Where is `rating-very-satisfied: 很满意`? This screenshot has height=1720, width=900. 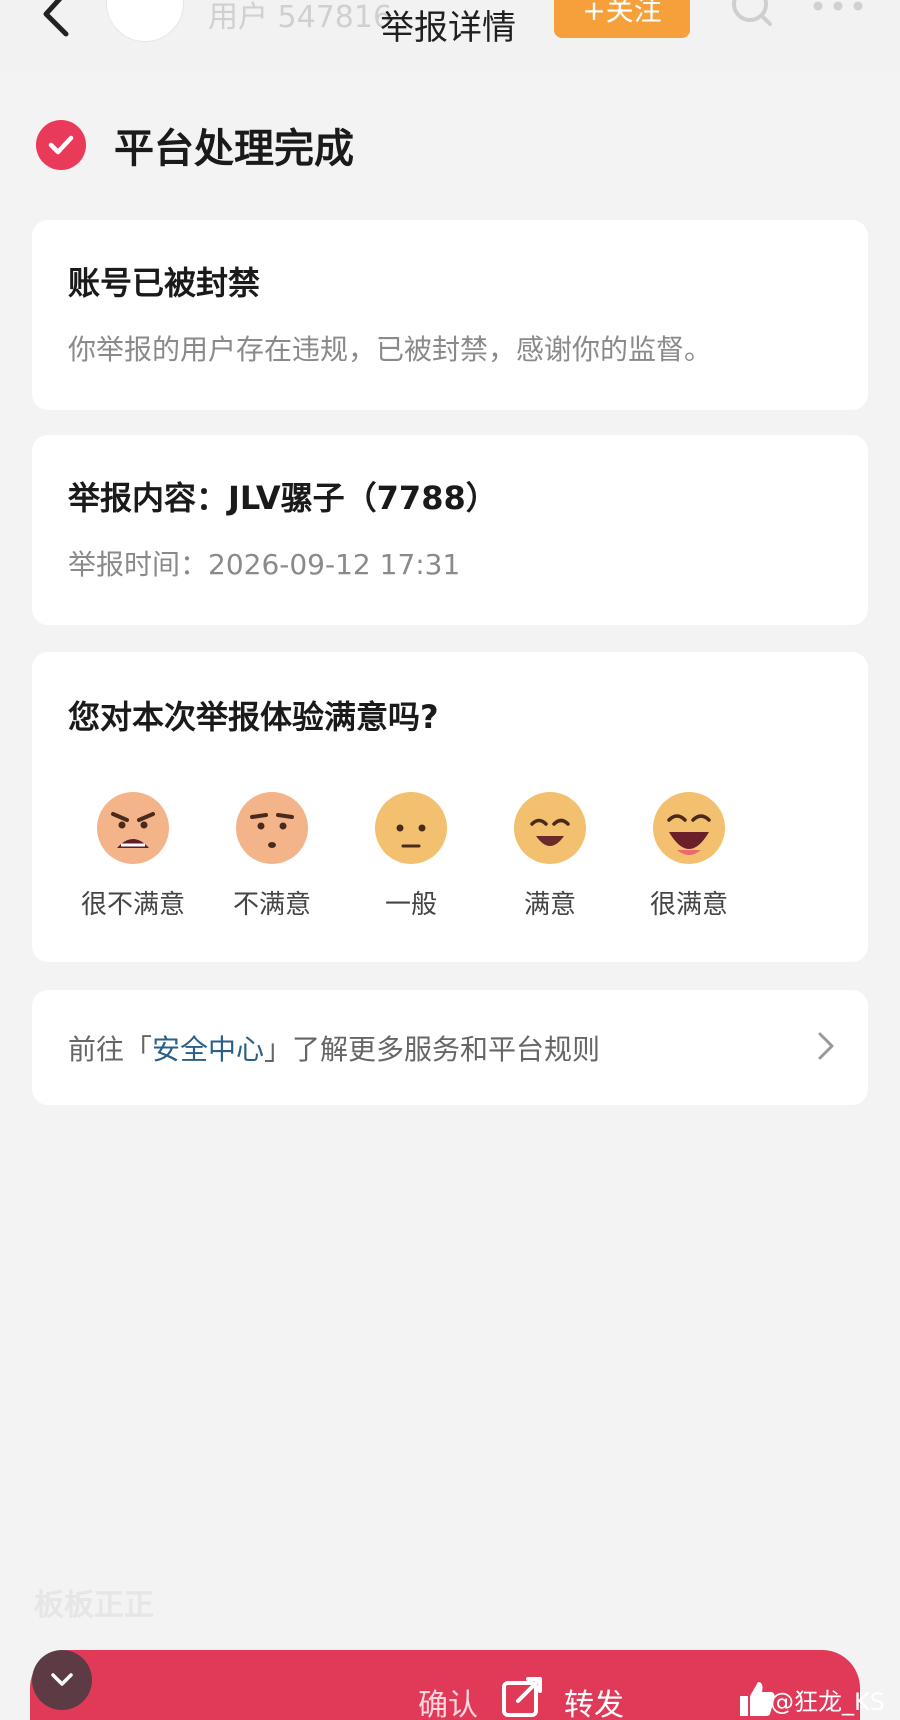
rating-very-satisfied: 很满意 is located at coordinates (689, 855).